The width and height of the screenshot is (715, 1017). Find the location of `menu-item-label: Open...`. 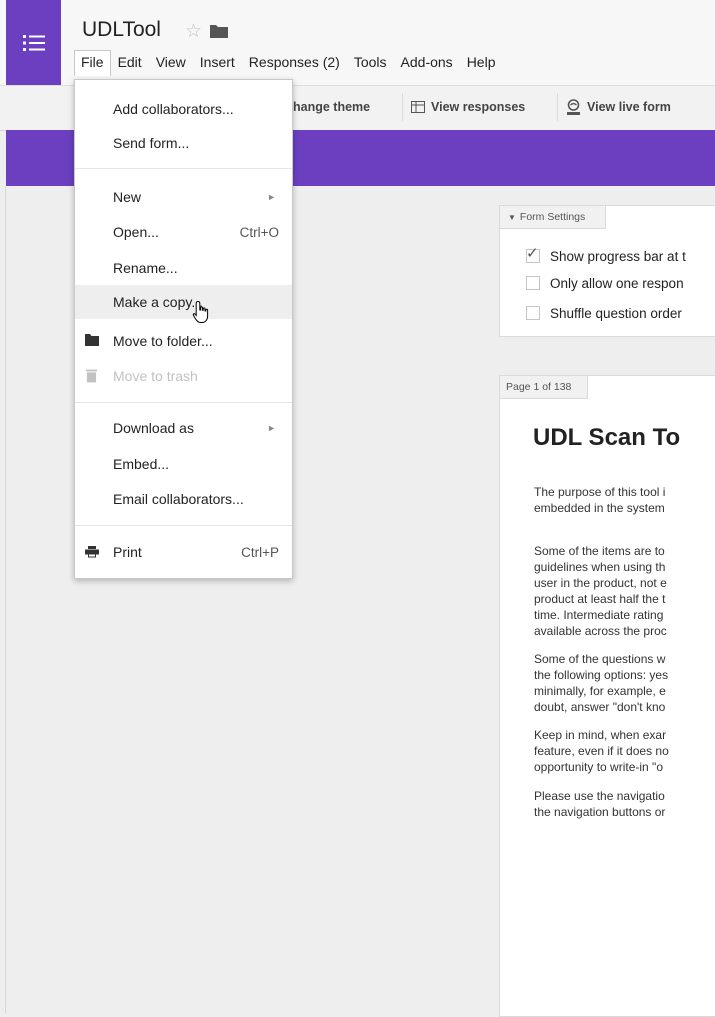

menu-item-label: Open... is located at coordinates (136, 232).